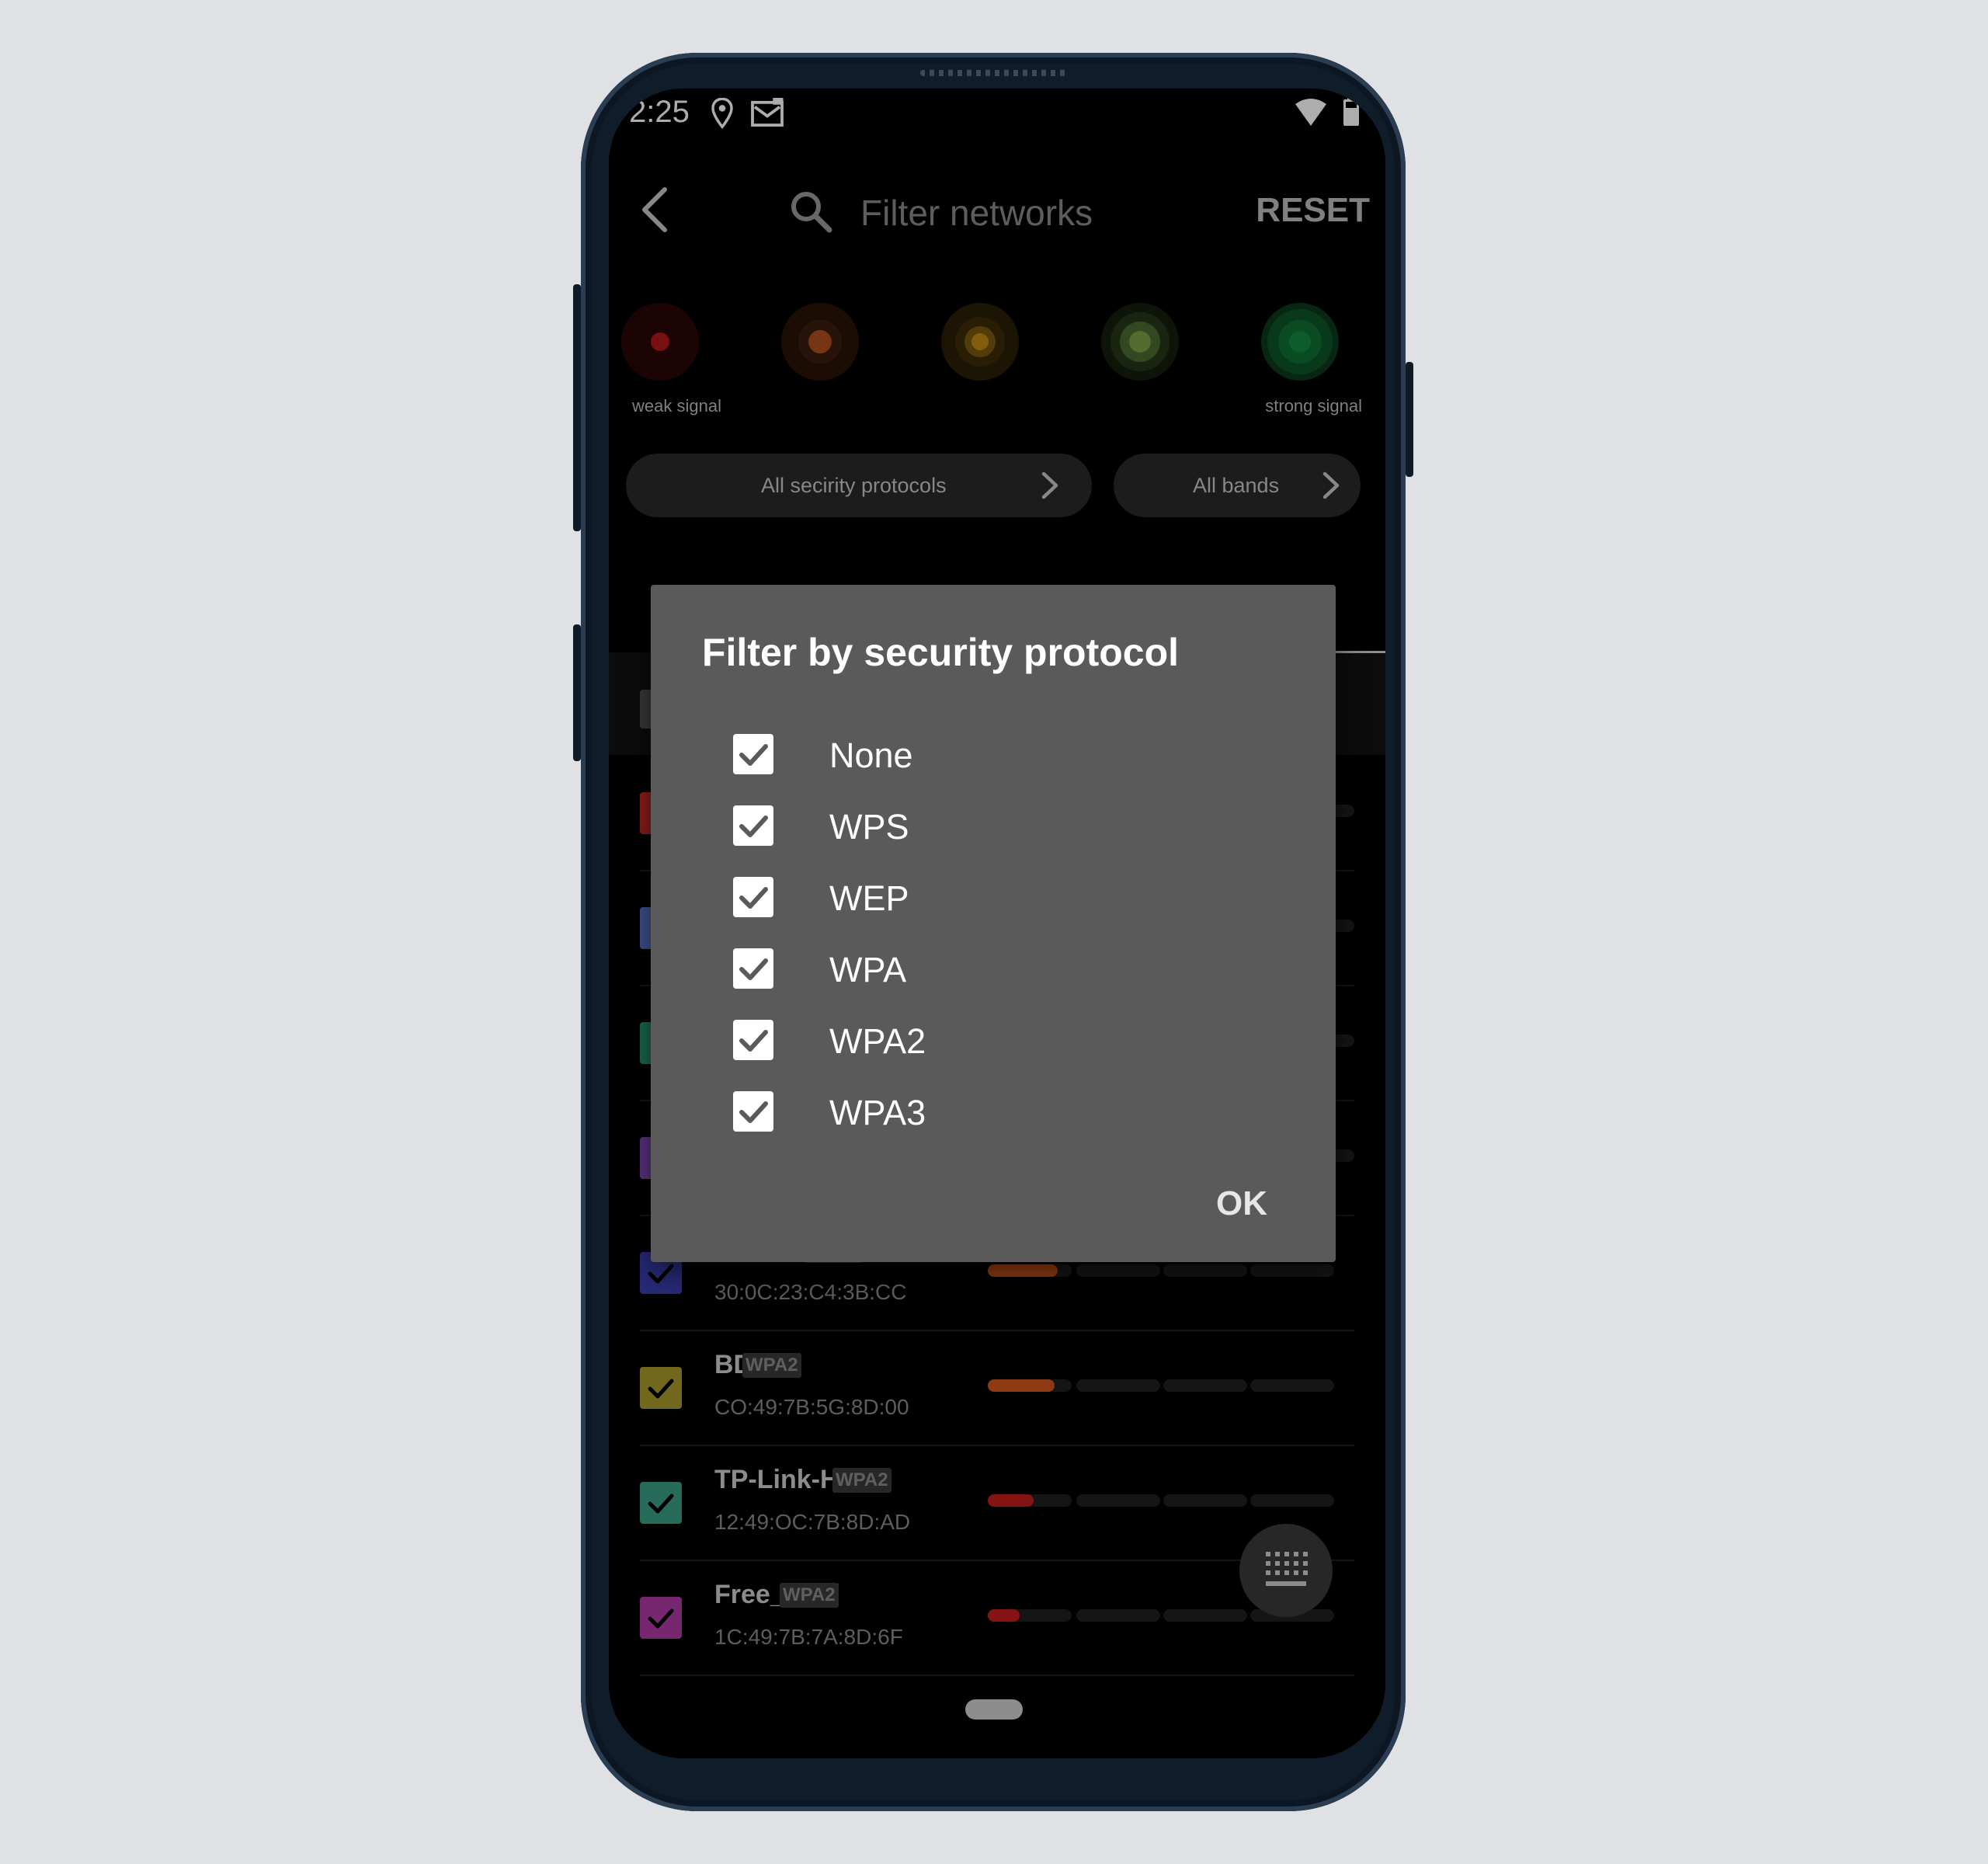 This screenshot has width=1988, height=1864. I want to click on protocol-option: WPA3, so click(966, 1114).